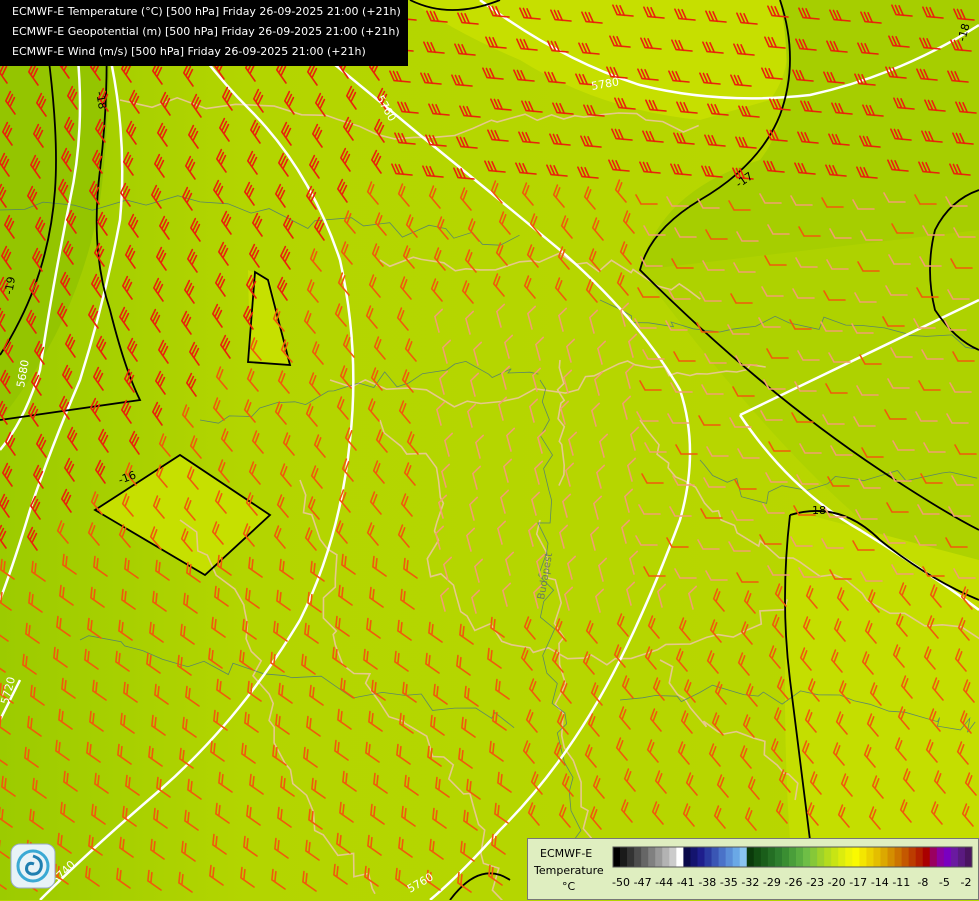 The height and width of the screenshot is (901, 979). What do you see at coordinates (901, 882) in the screenshot?
I see `legend-tick-label: -11` at bounding box center [901, 882].